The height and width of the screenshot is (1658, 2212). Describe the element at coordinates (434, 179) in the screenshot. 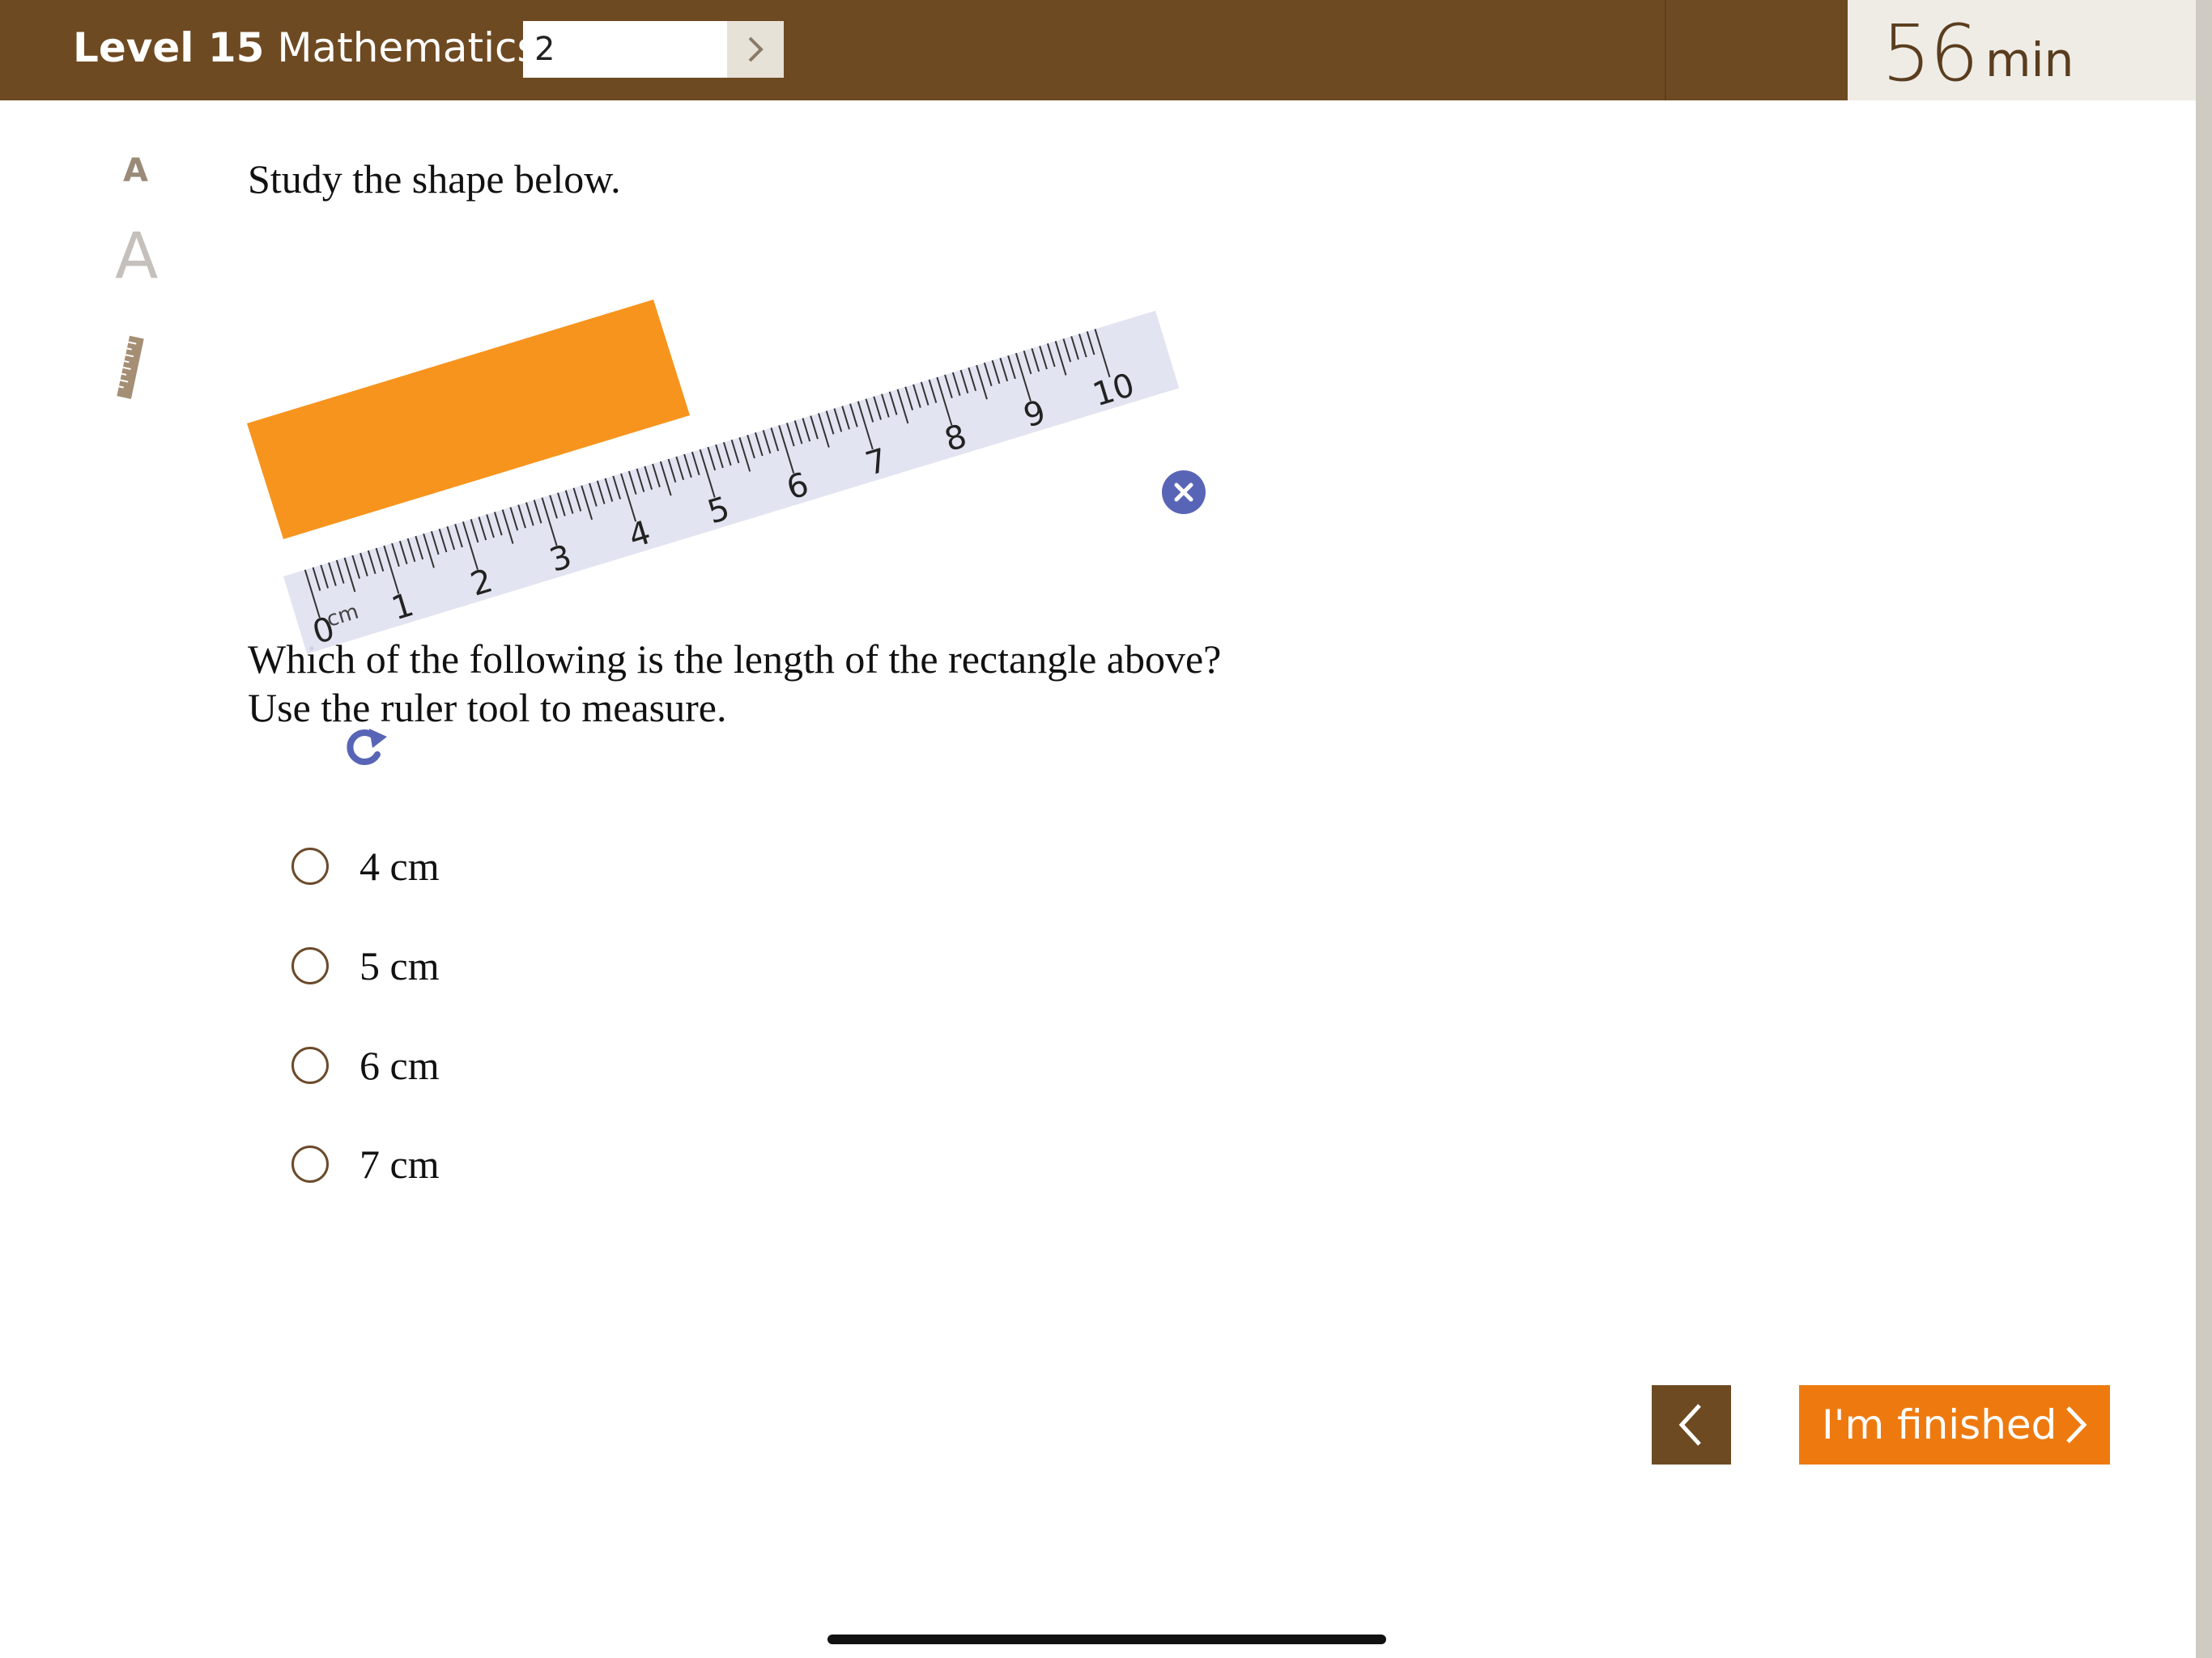

I see `question-prompt: Study the shape below.` at that location.